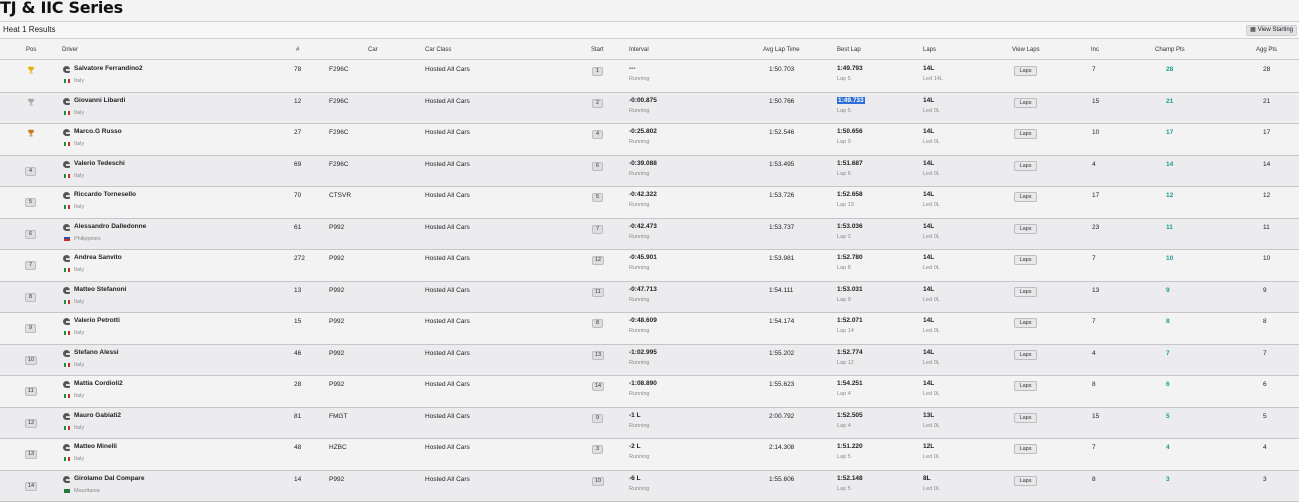  Describe the element at coordinates (1169, 195) in the screenshot. I see `champ-points: 12` at that location.